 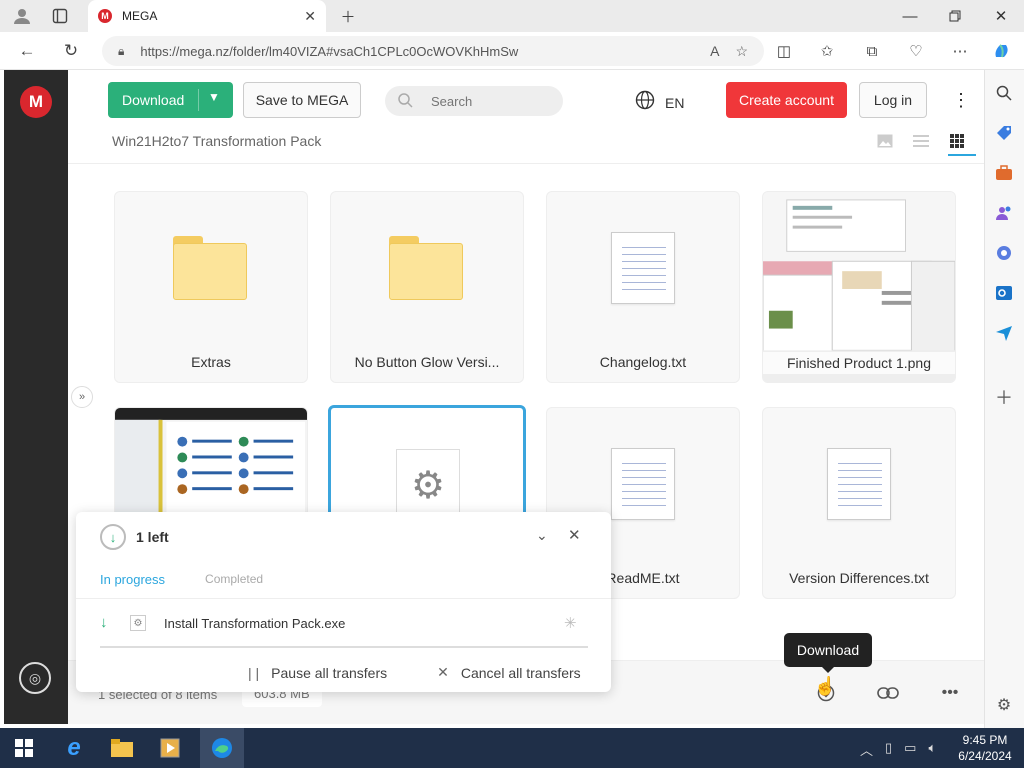 I want to click on cancel-all-button: ✕ Cancel all transfers, so click(x=509, y=672).